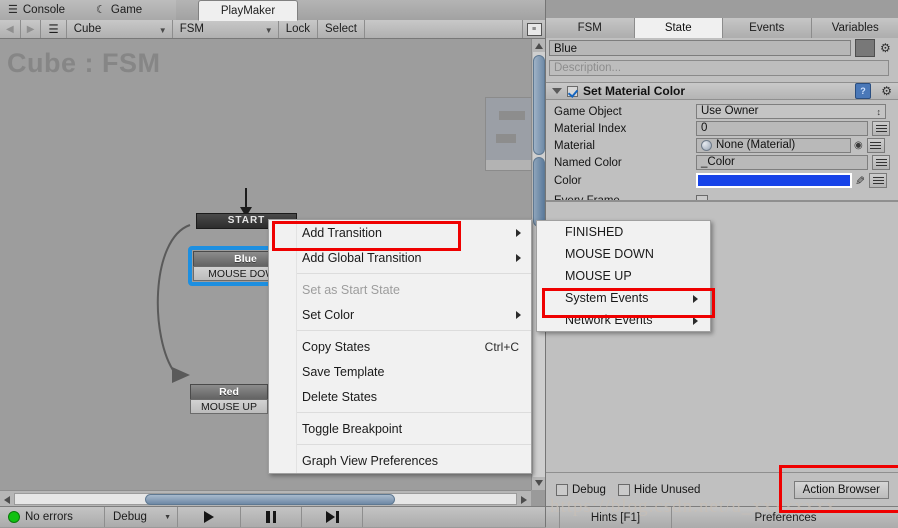  Describe the element at coordinates (774, 180) in the screenshot. I see `color-field` at that location.